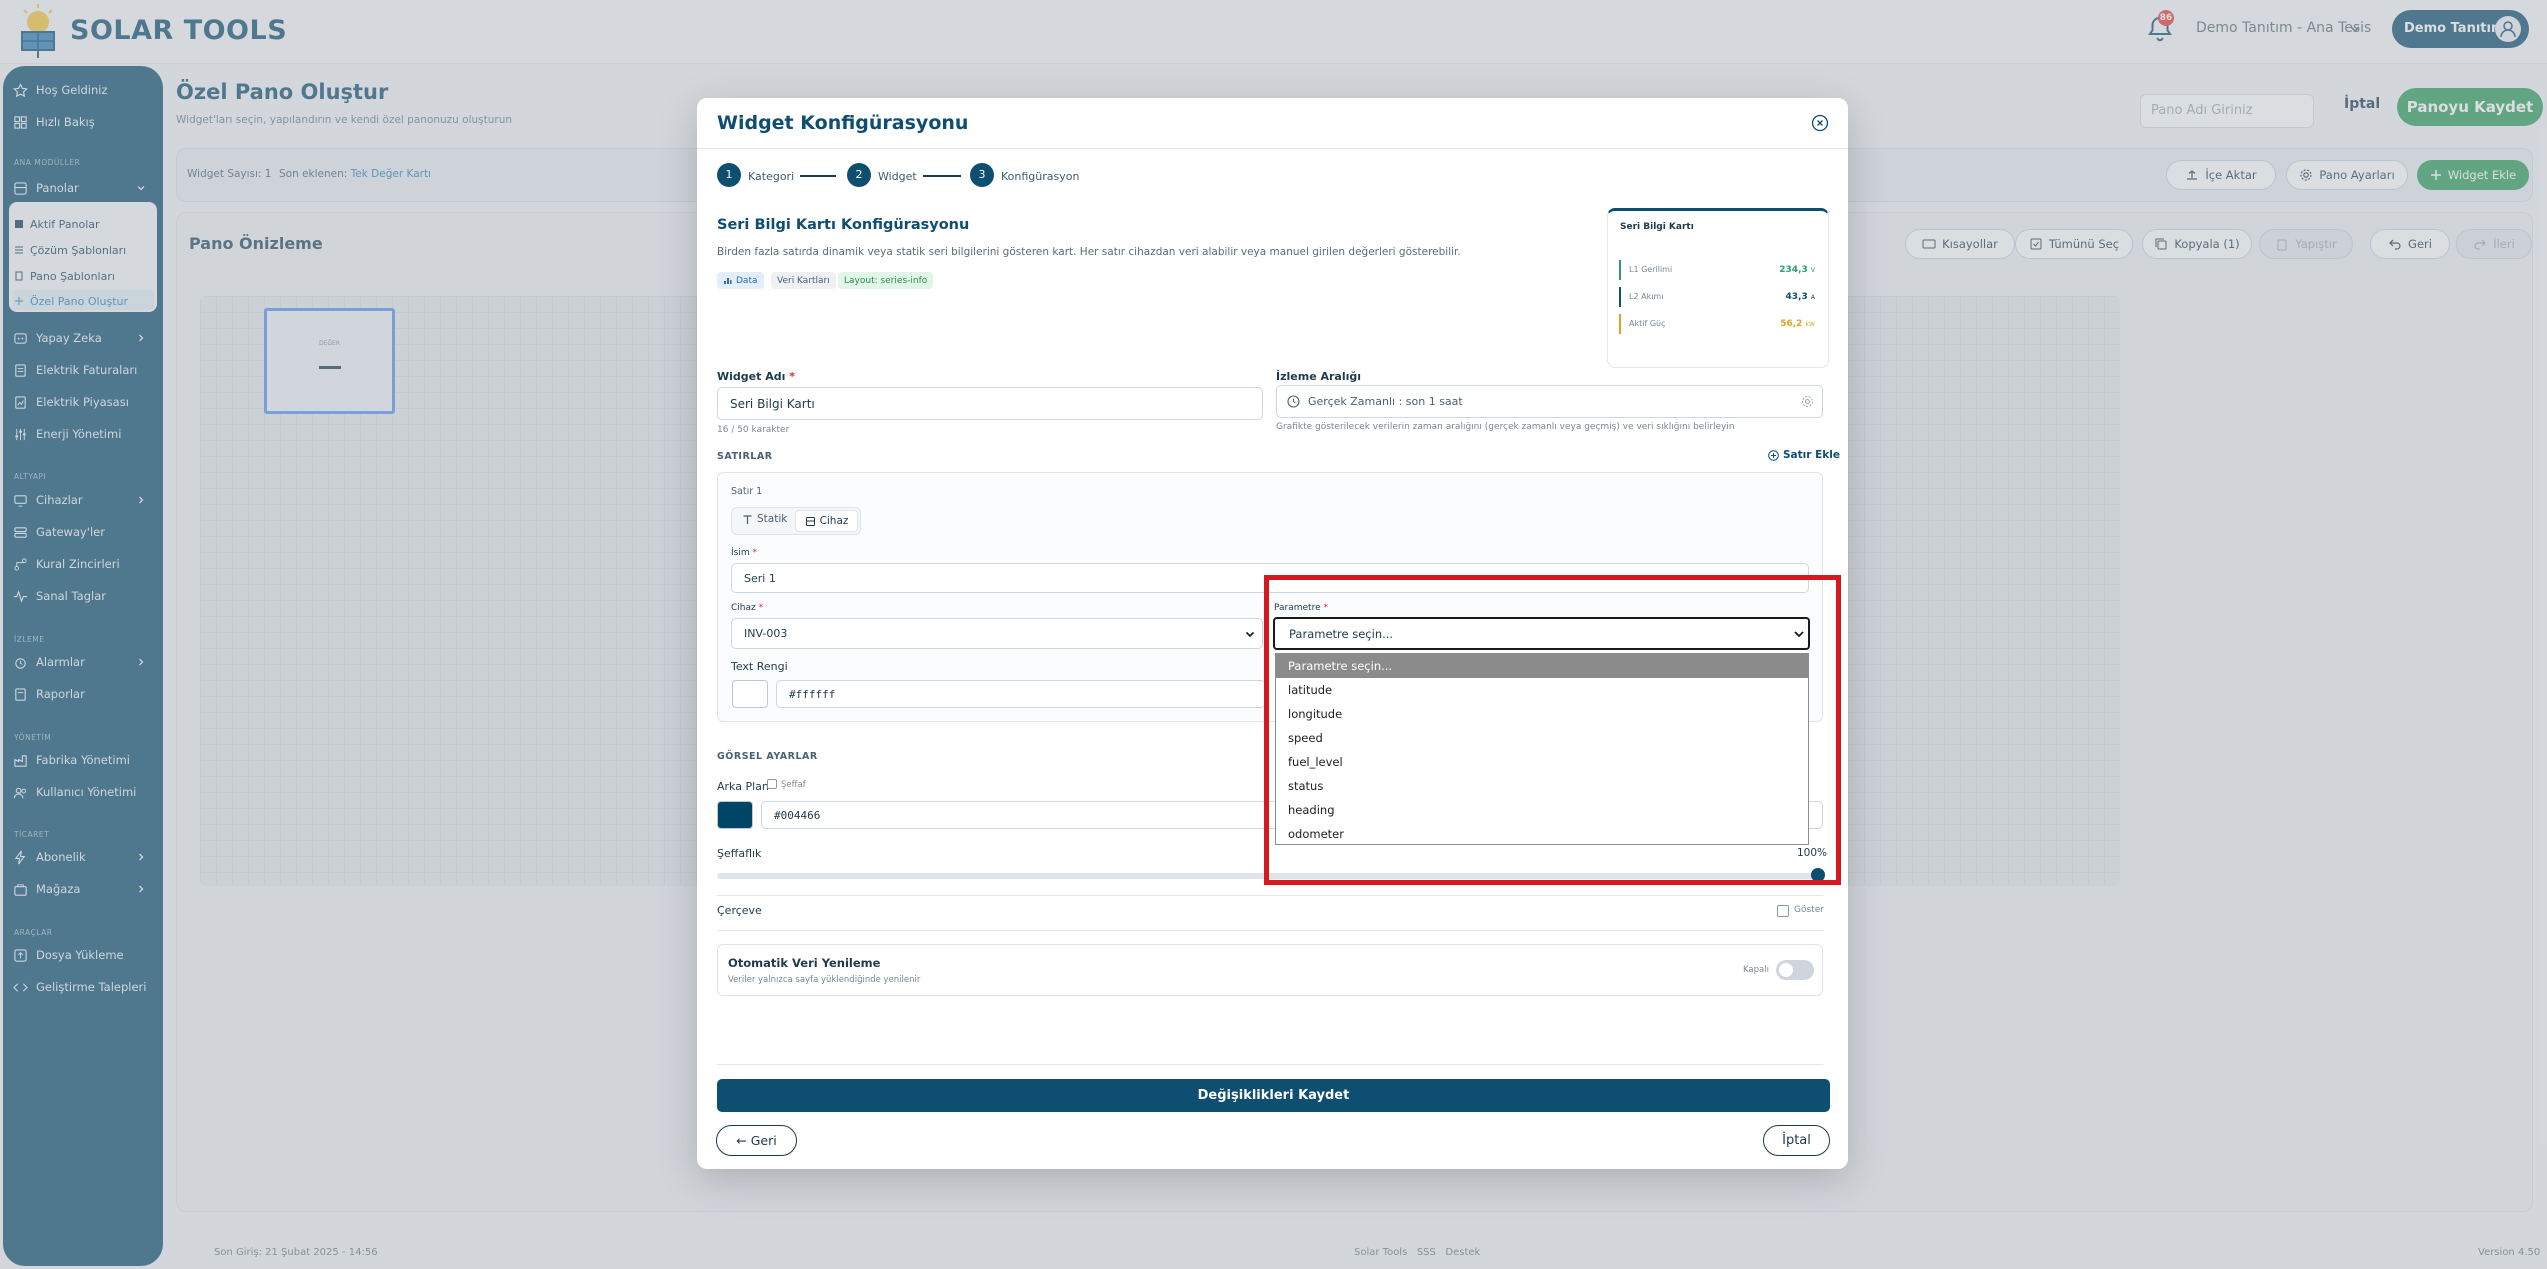  I want to click on step-2-dot: 2, so click(859, 175).